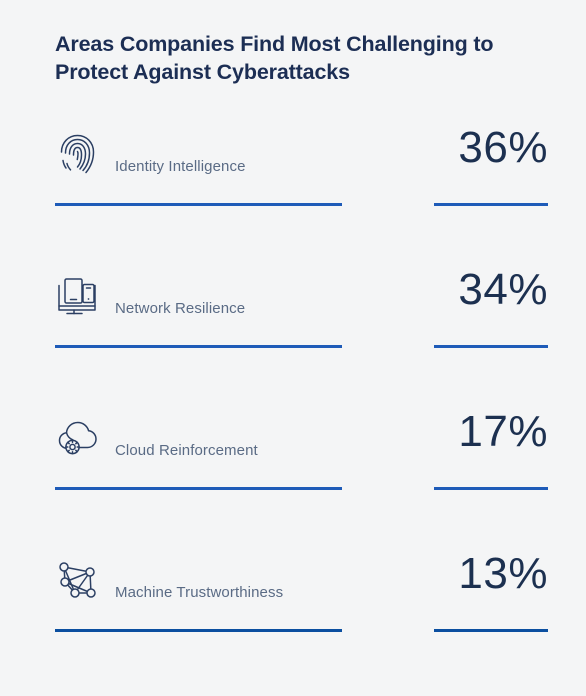 The width and height of the screenshot is (586, 696). I want to click on metric-row-left: Network Resilience, so click(198, 311).